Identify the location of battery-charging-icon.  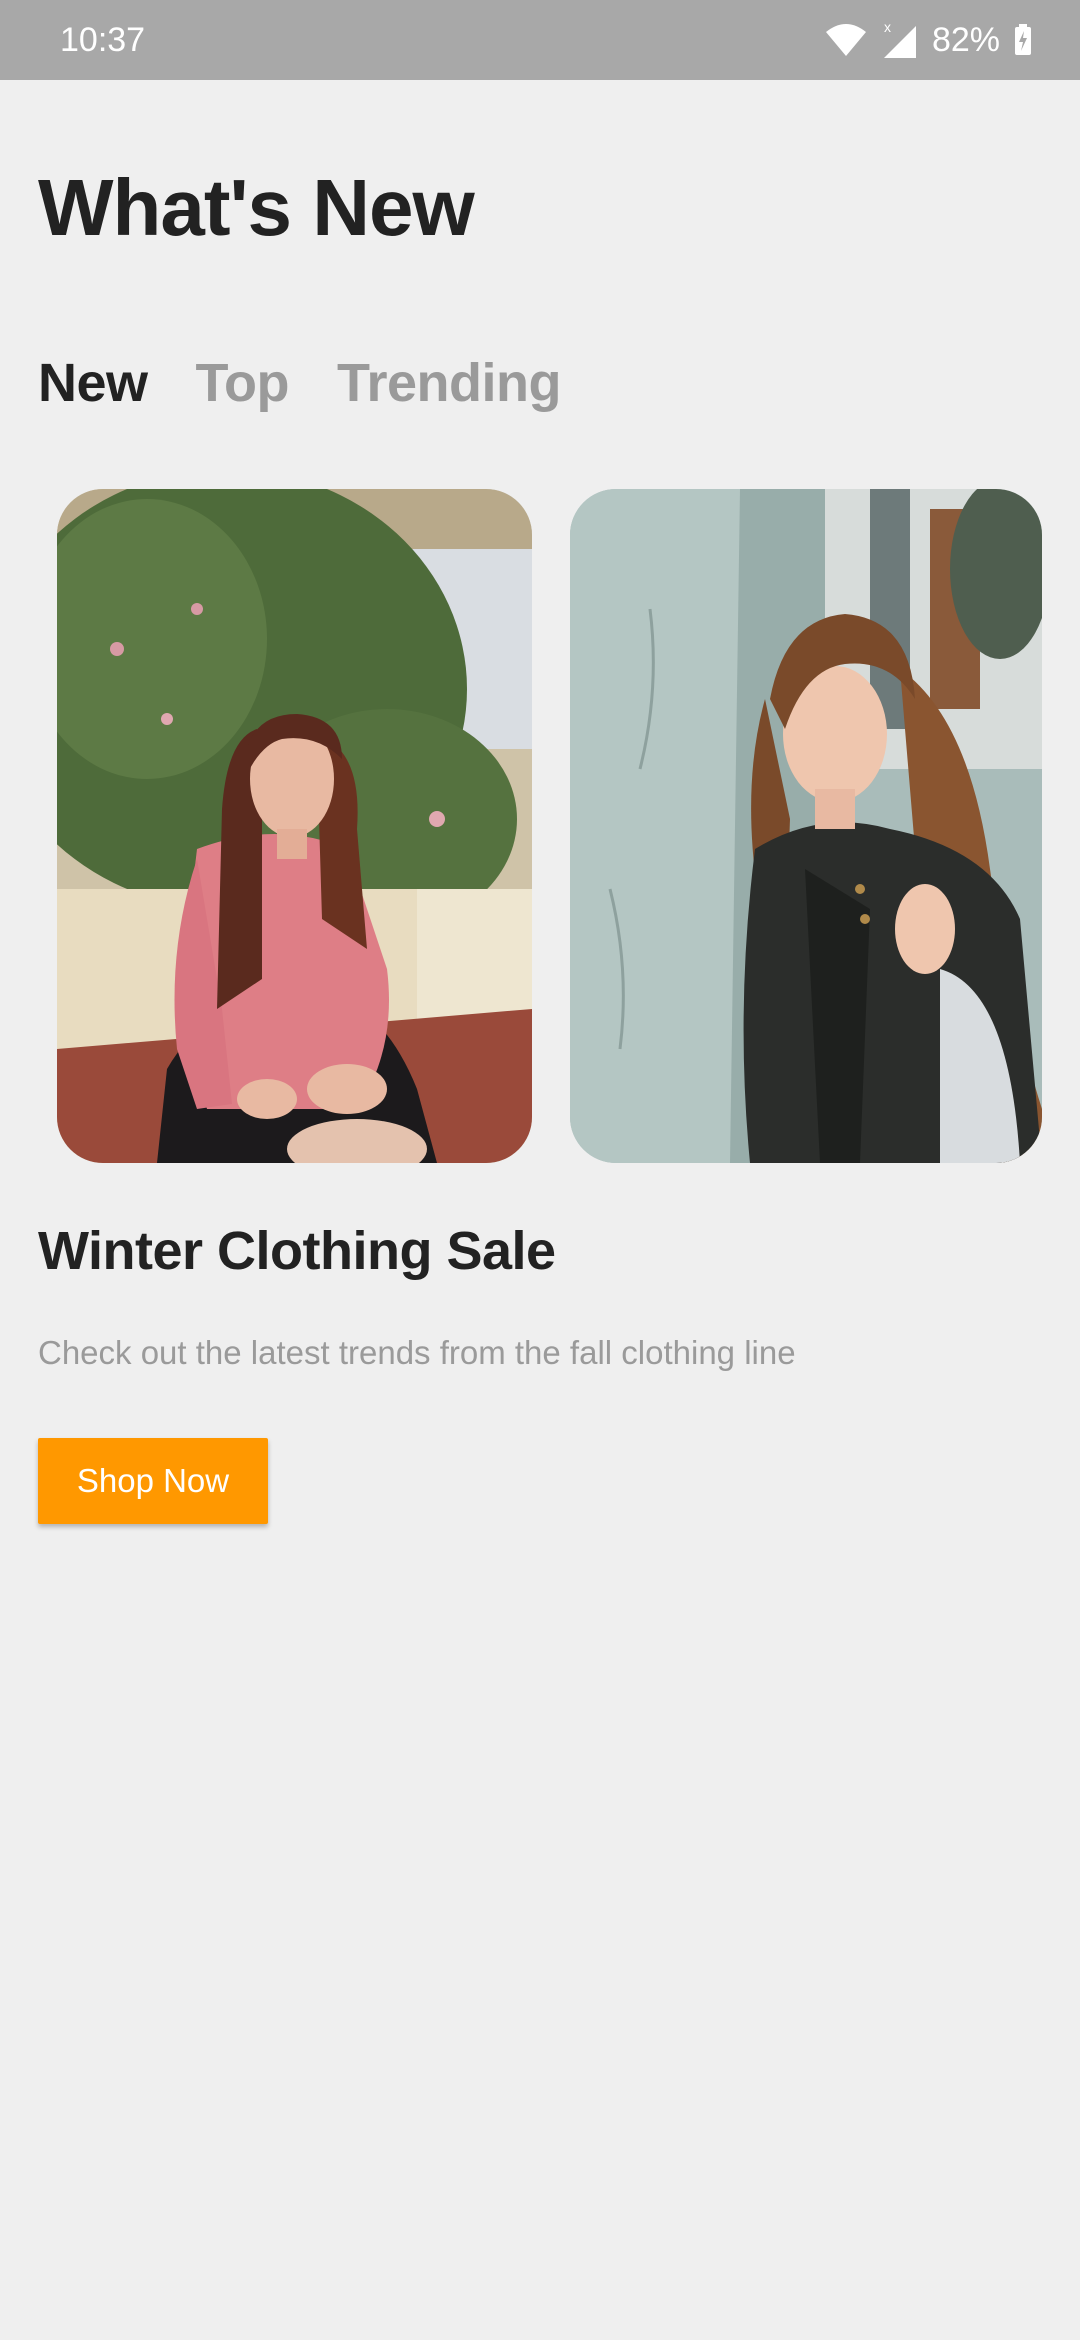
(1023, 40).